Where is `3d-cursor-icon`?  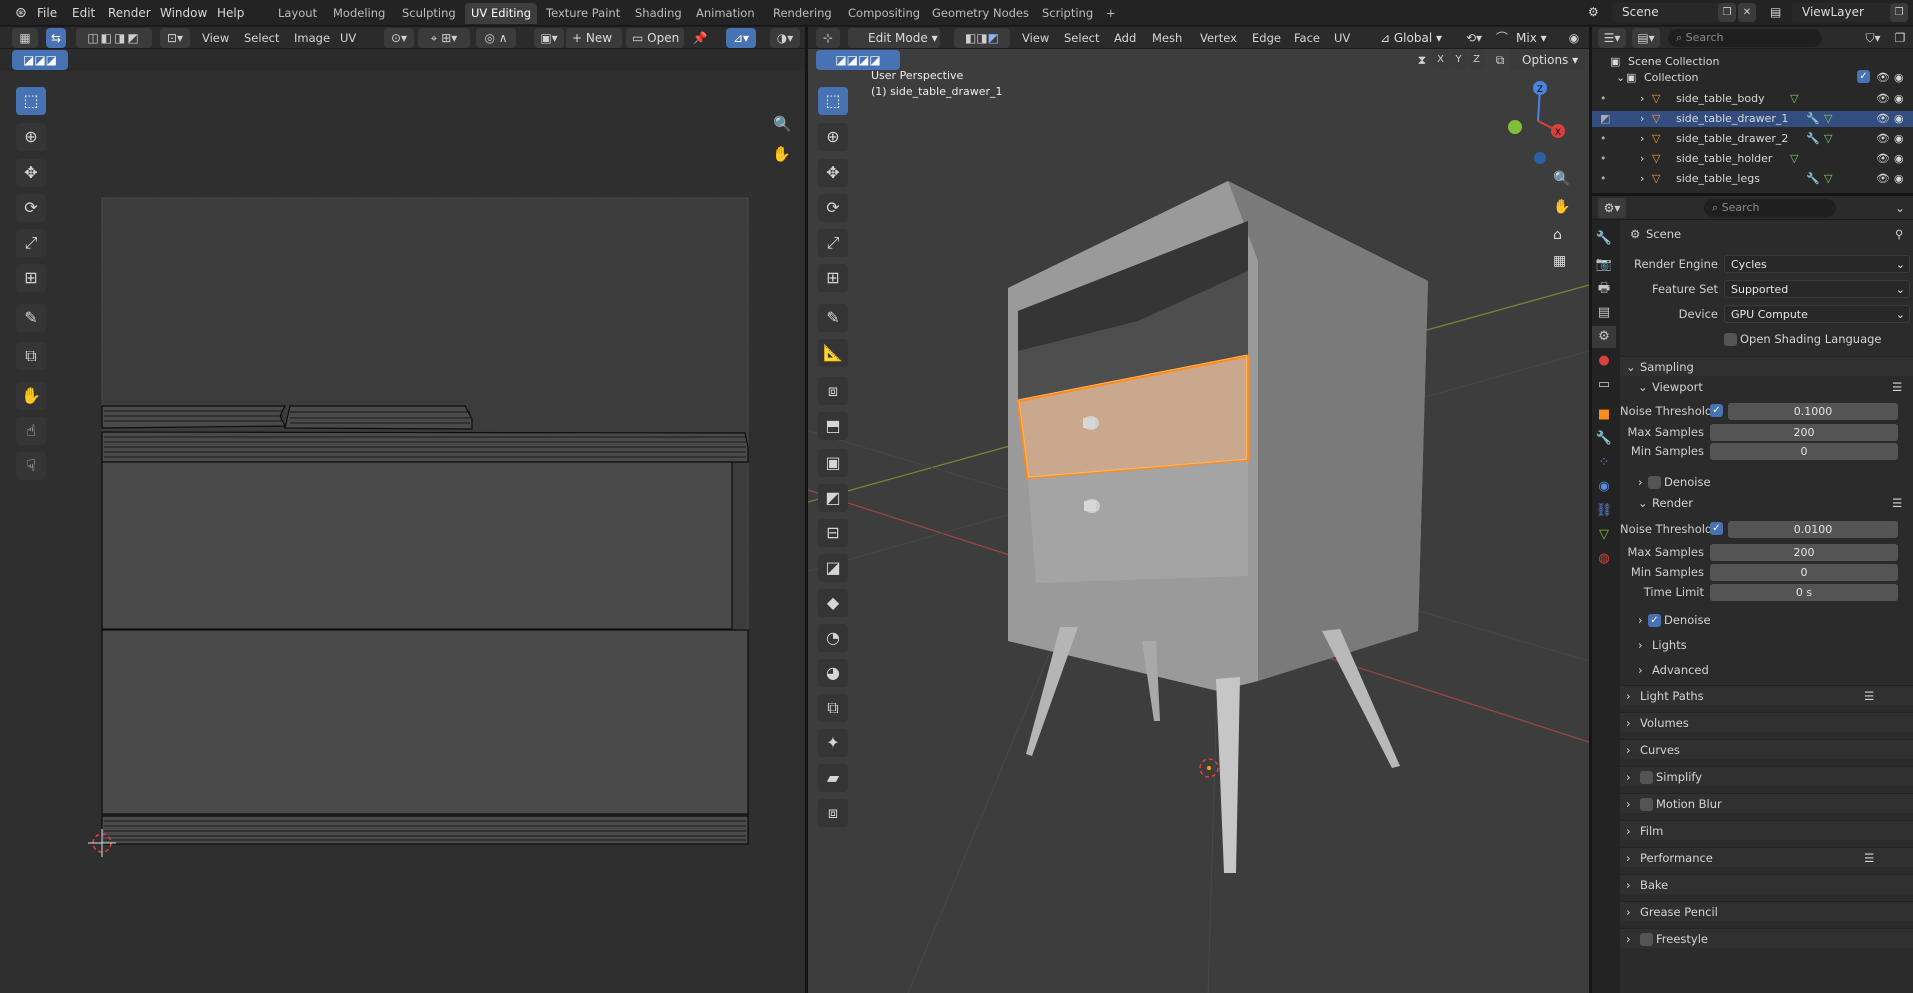
3d-cursor-icon is located at coordinates (1209, 768).